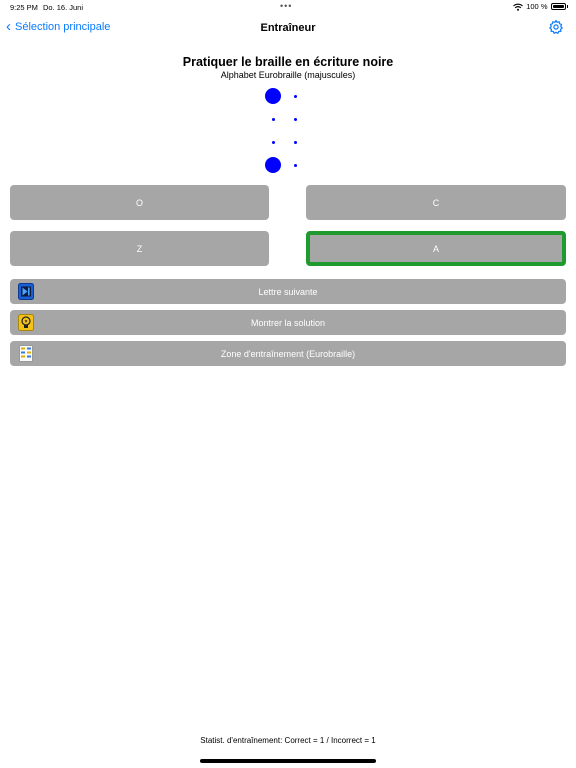  I want to click on choice-label: A, so click(435, 248).